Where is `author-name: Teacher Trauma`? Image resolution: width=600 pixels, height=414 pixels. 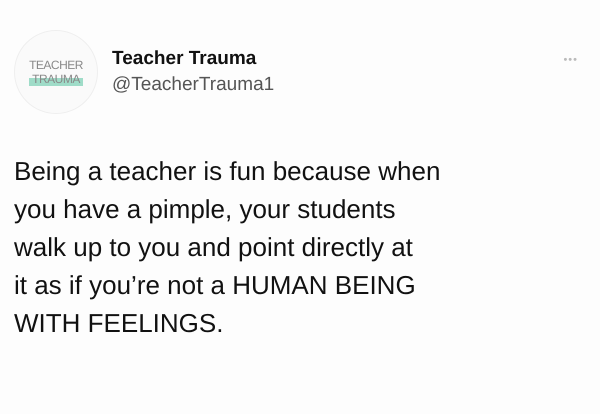
author-name: Teacher Trauma is located at coordinates (185, 59).